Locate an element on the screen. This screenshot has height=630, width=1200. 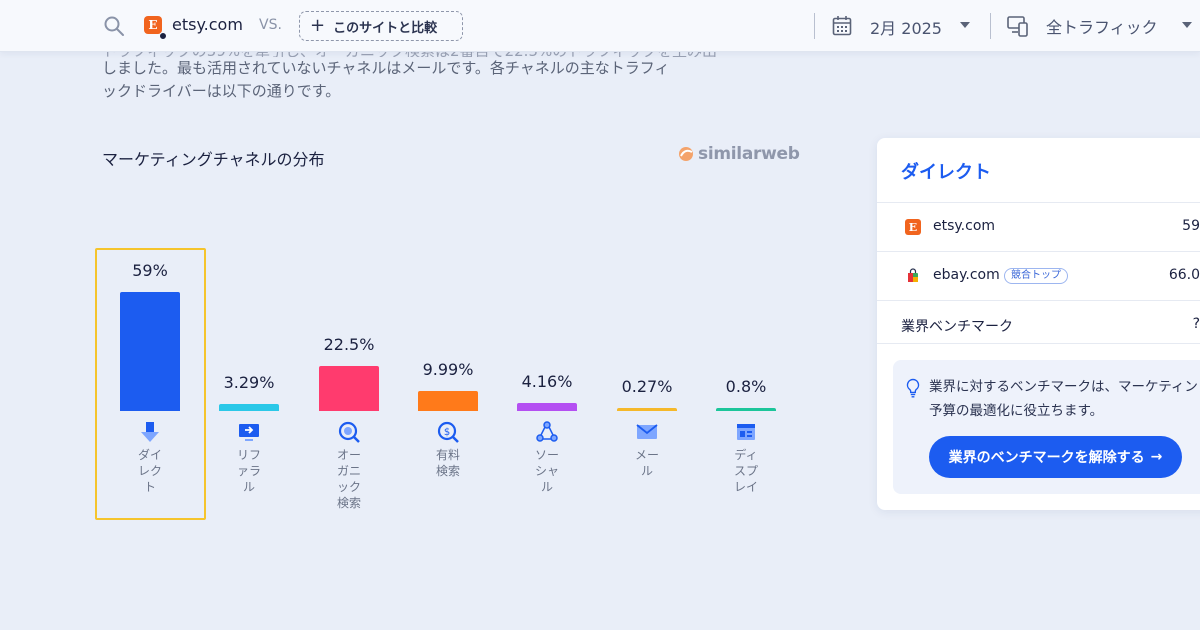
channel-column: 22.5% オー ガニ ック 検索 is located at coordinates (349, 380).